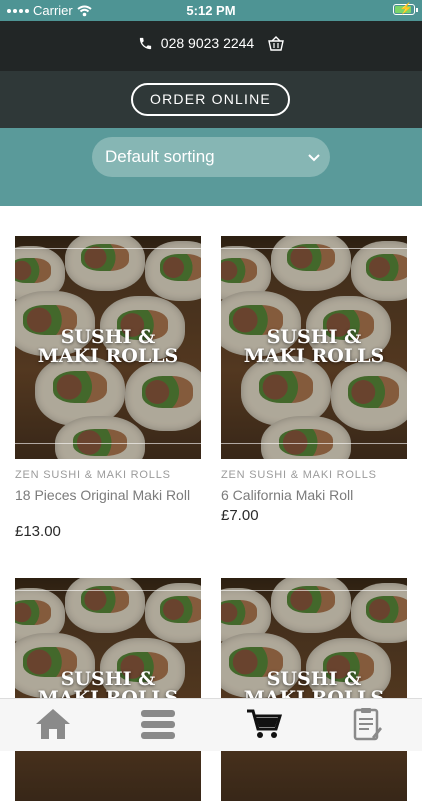  I want to click on tab-notes, so click(372, 725).